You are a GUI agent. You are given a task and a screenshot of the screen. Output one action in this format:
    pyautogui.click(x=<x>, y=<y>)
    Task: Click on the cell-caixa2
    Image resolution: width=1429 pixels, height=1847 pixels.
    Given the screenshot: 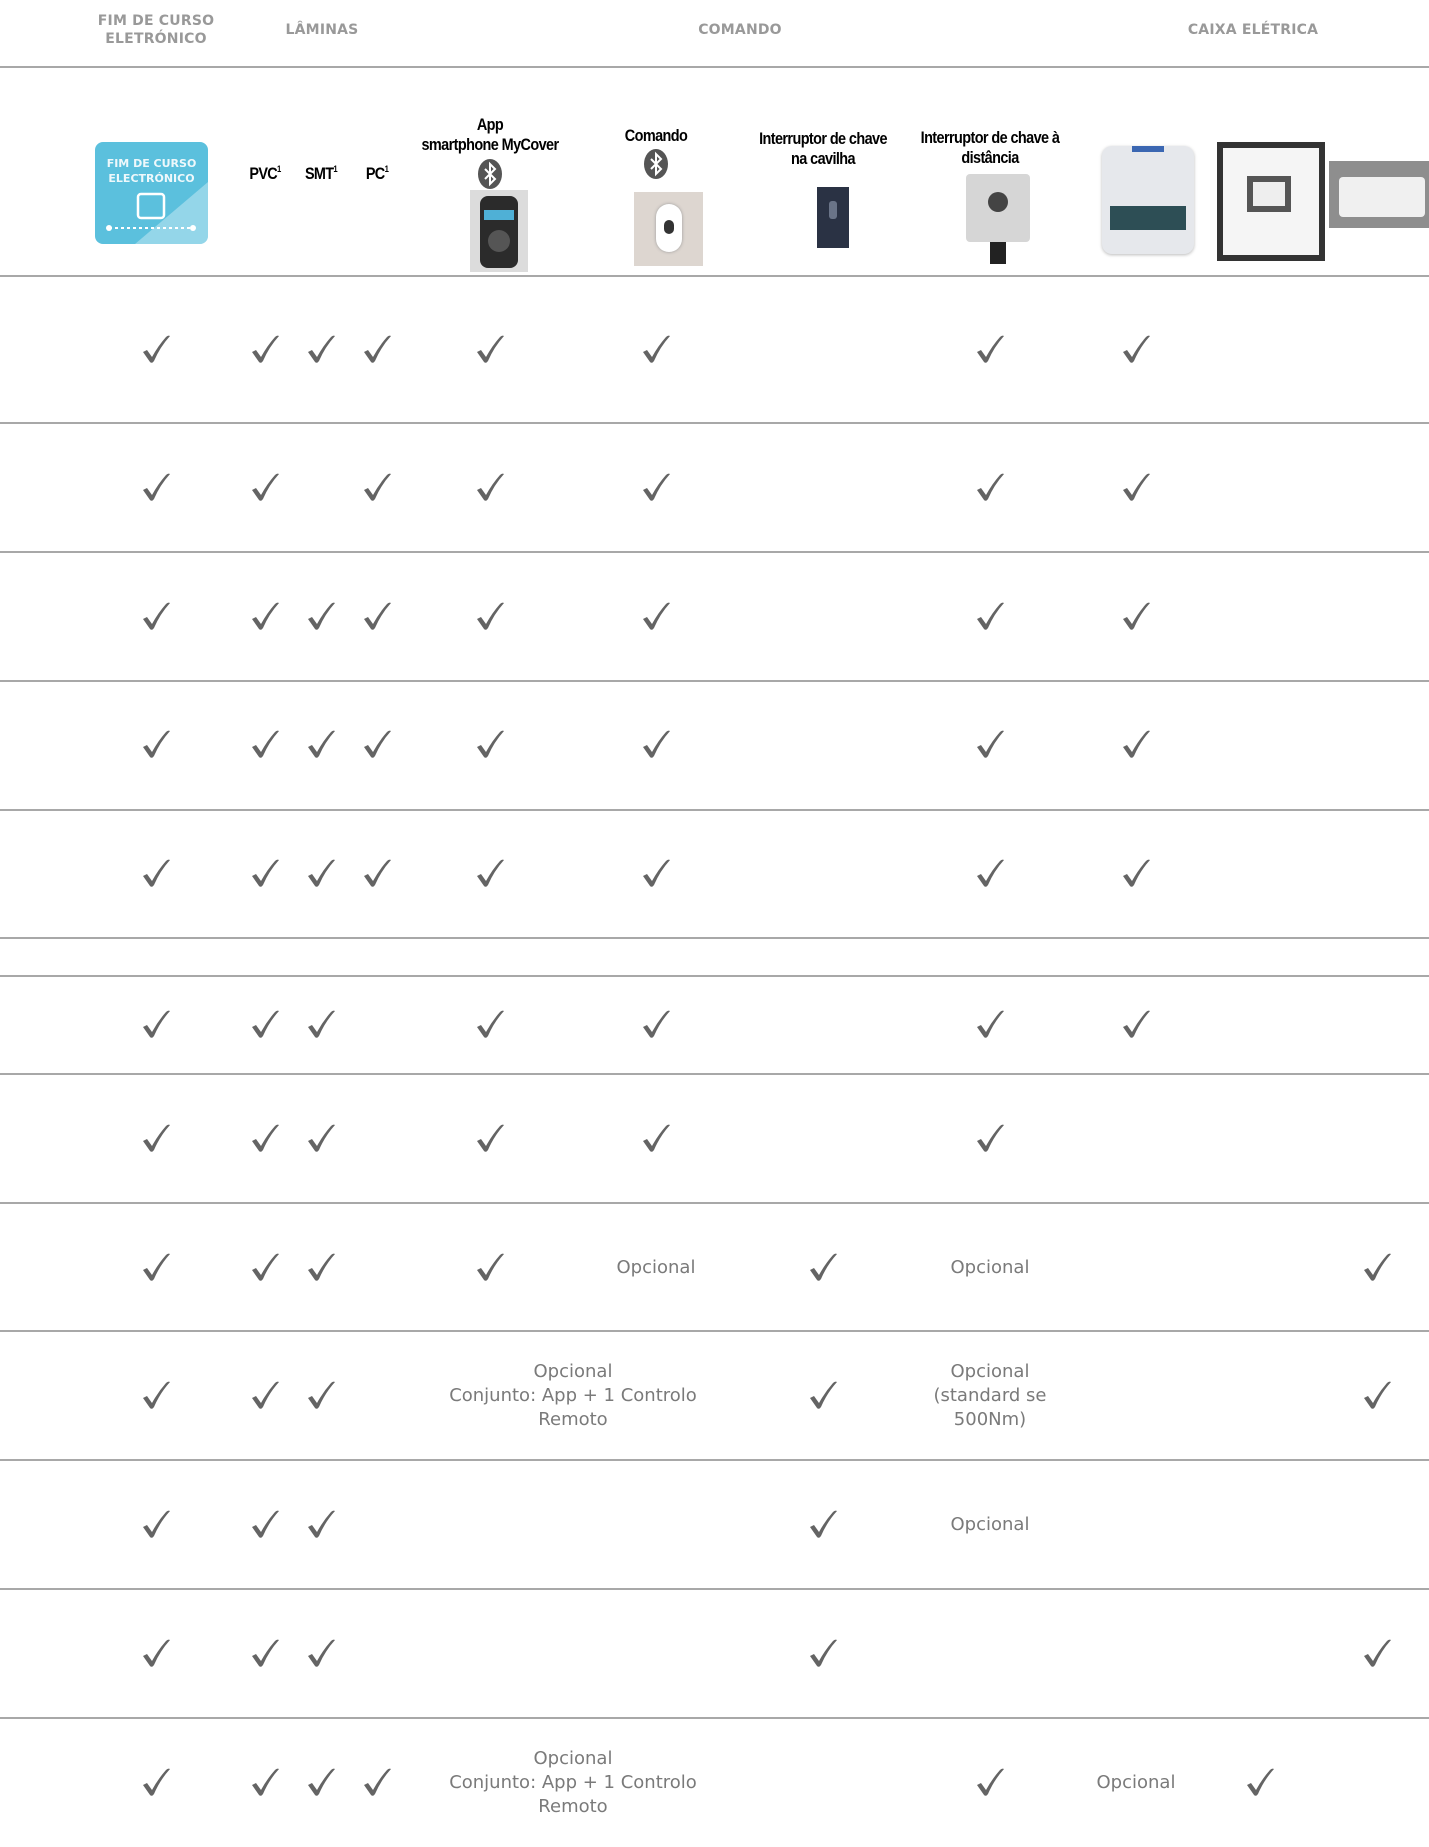 What is the action you would take?
    pyautogui.click(x=1260, y=1783)
    